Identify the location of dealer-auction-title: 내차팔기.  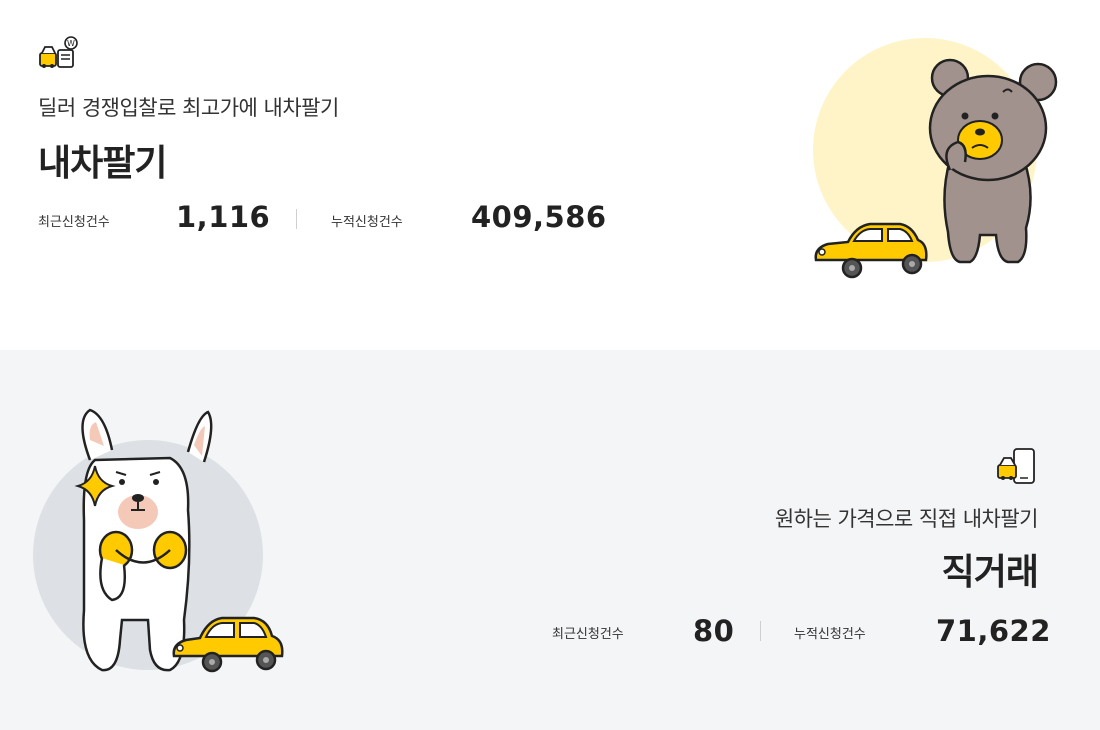
(102, 160).